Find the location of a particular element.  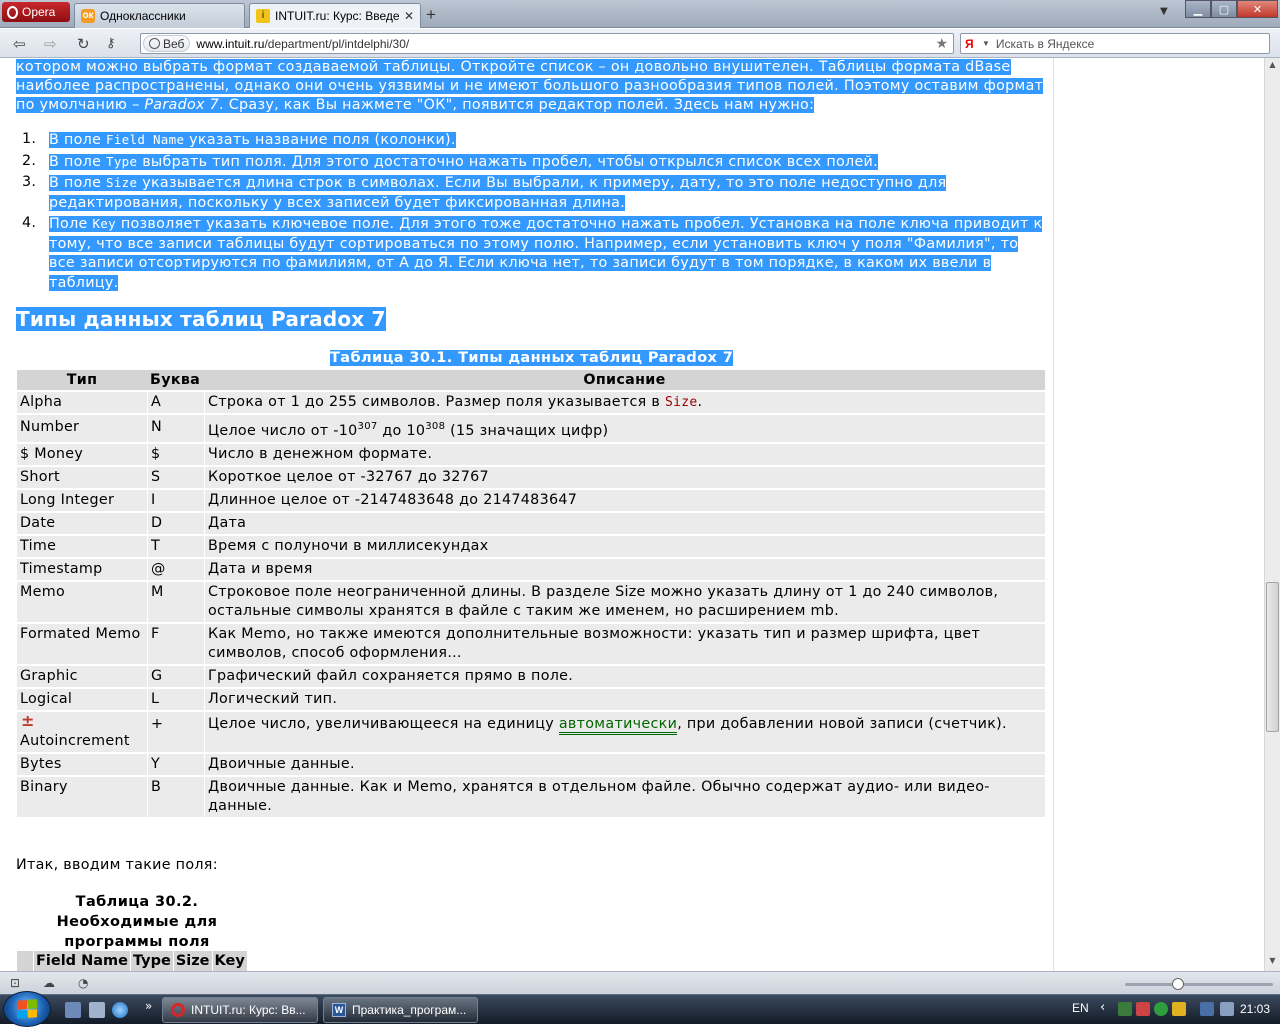

cell-type: Bytes is located at coordinates (82, 764).